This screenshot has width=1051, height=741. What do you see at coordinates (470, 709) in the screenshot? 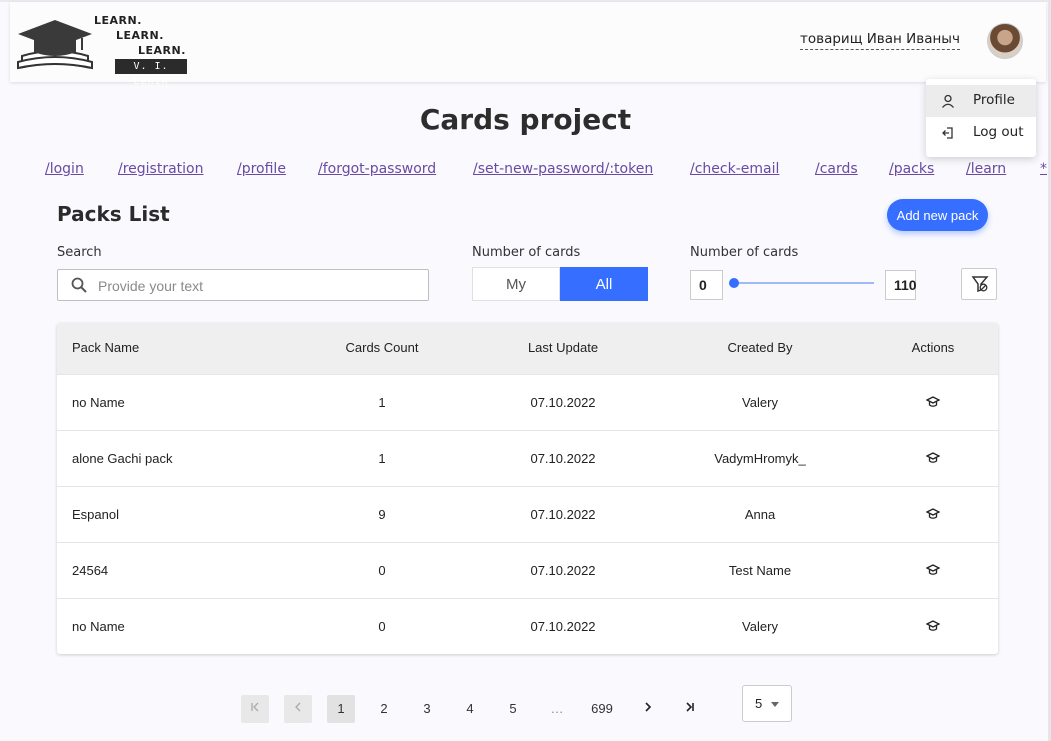
I see `page-button: 4` at bounding box center [470, 709].